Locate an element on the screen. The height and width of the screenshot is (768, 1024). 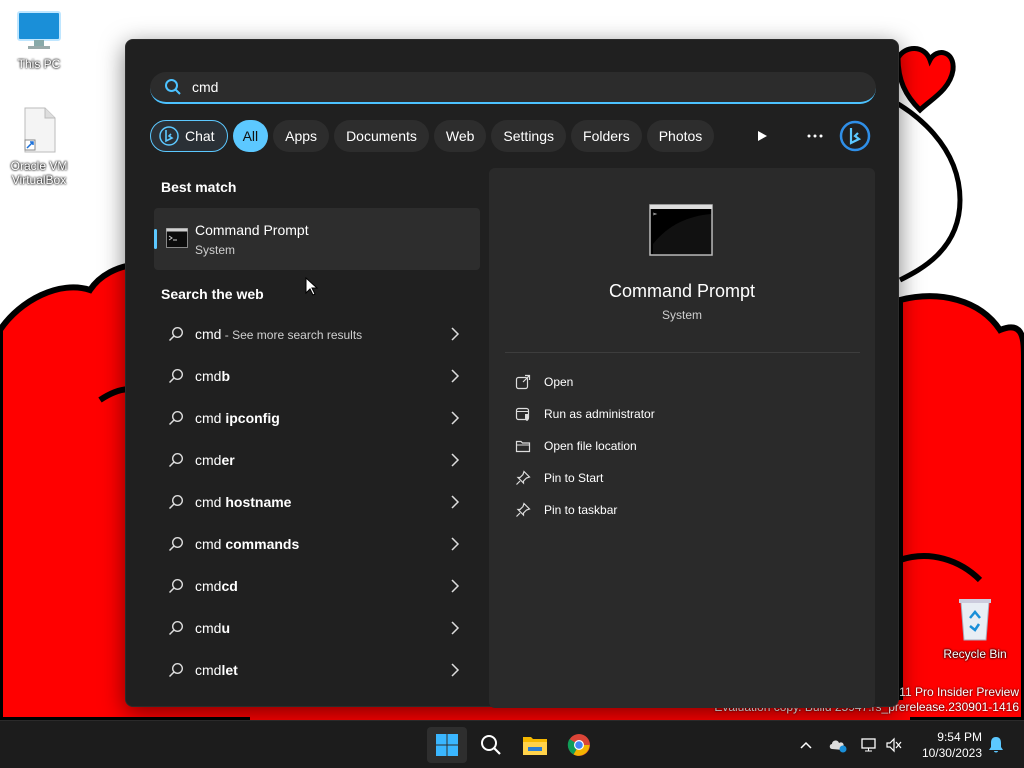
windows-logo-icon is located at coordinates (447, 745).